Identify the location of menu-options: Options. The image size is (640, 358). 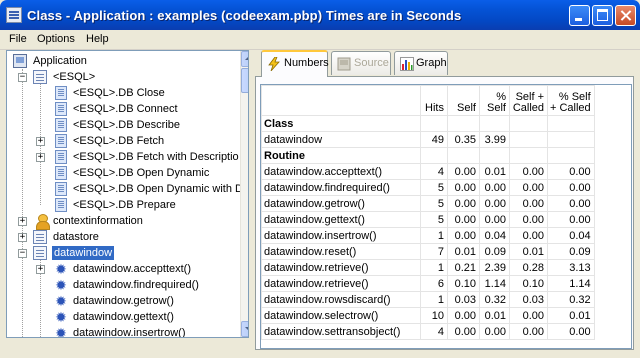
(56, 39).